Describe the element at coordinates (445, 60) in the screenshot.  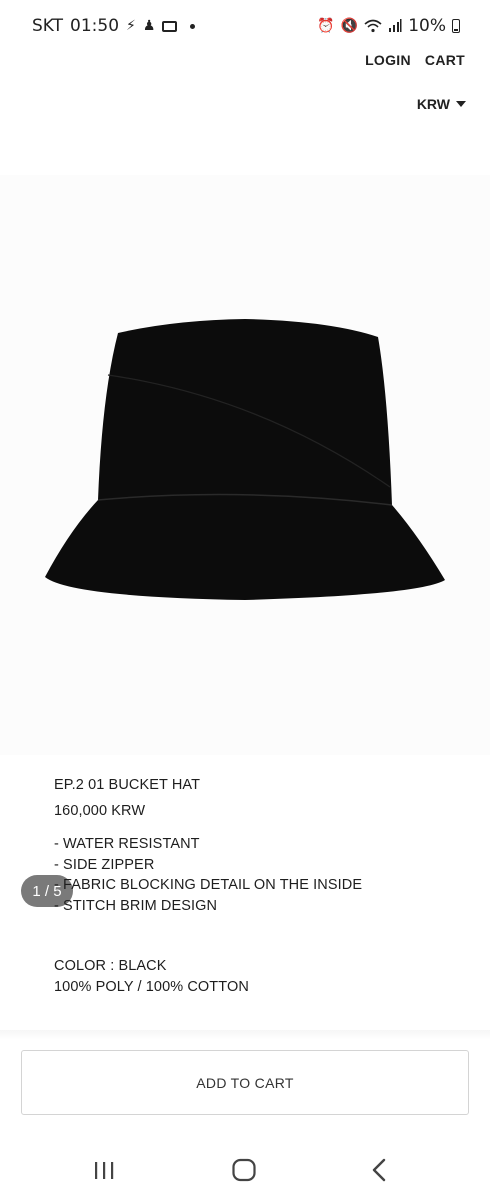
I see `cart-link: CART` at that location.